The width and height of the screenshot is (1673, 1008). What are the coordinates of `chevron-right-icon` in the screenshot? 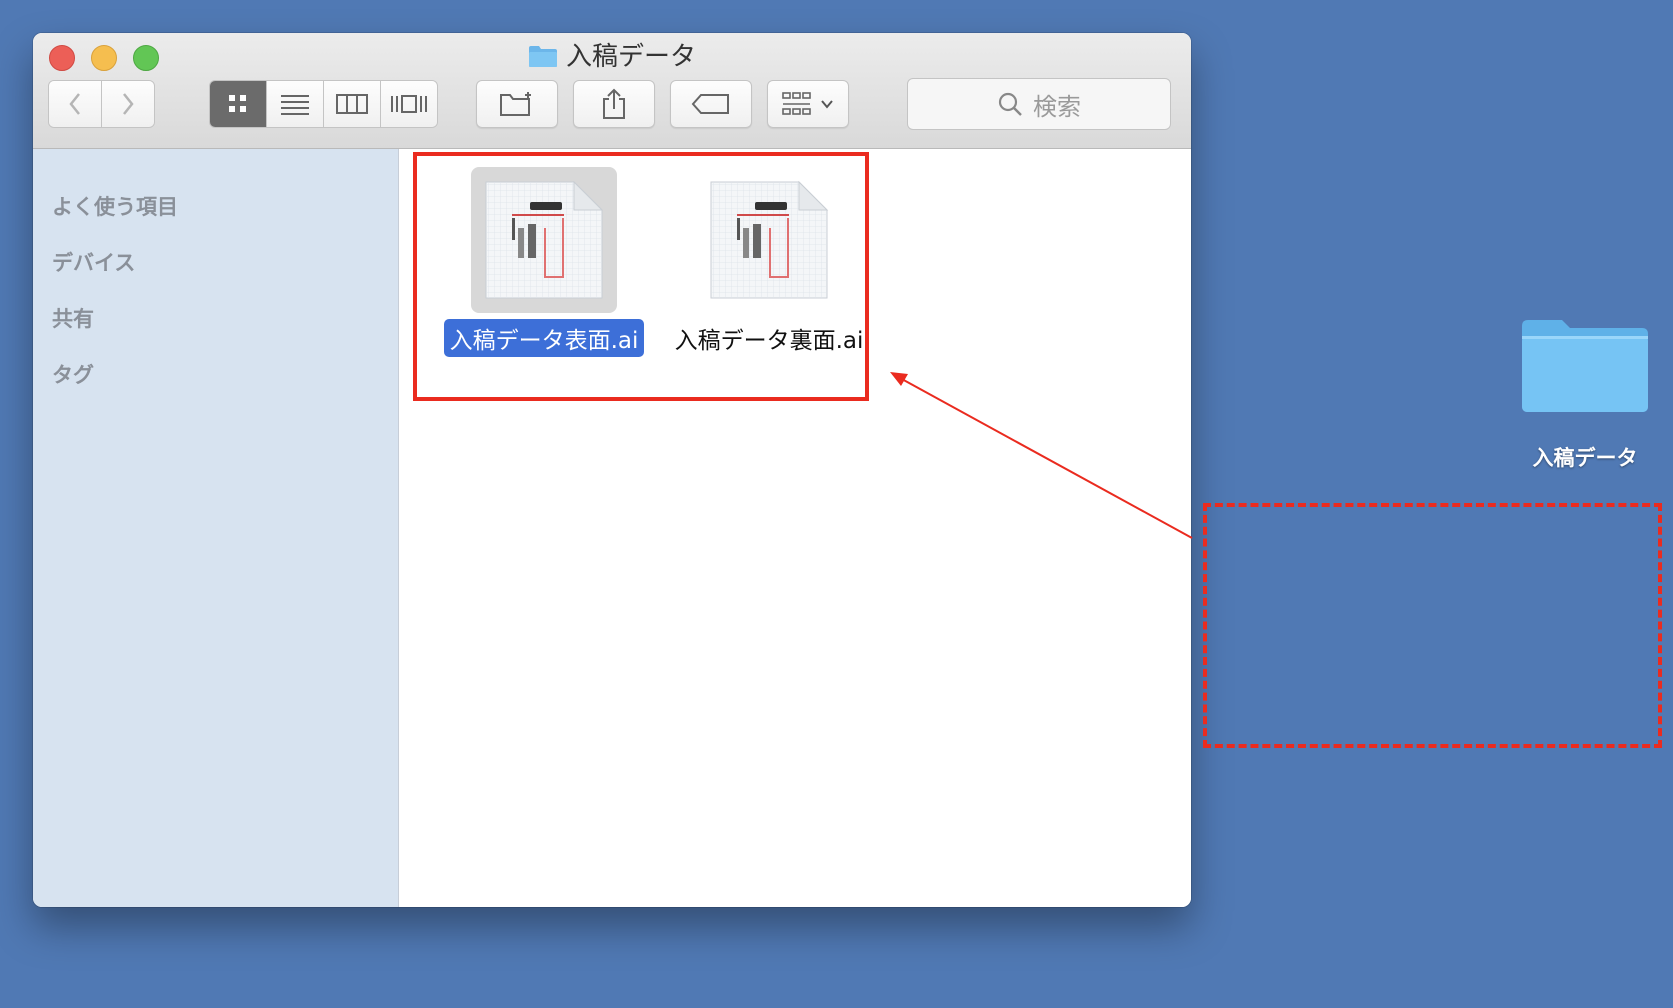 It's located at (128, 104).